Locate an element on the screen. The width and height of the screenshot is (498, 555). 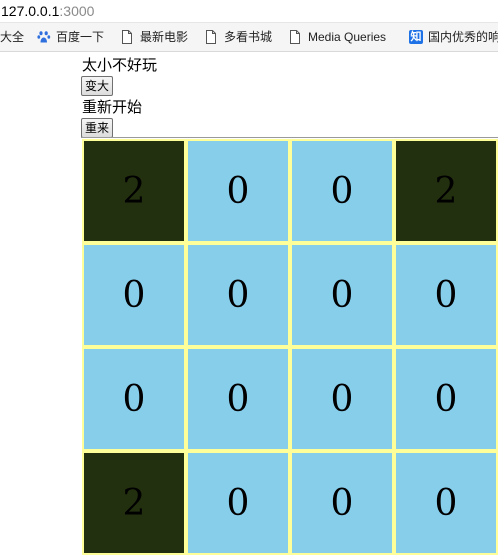
restart-hint-text: 重新开始 is located at coordinates (112, 107).